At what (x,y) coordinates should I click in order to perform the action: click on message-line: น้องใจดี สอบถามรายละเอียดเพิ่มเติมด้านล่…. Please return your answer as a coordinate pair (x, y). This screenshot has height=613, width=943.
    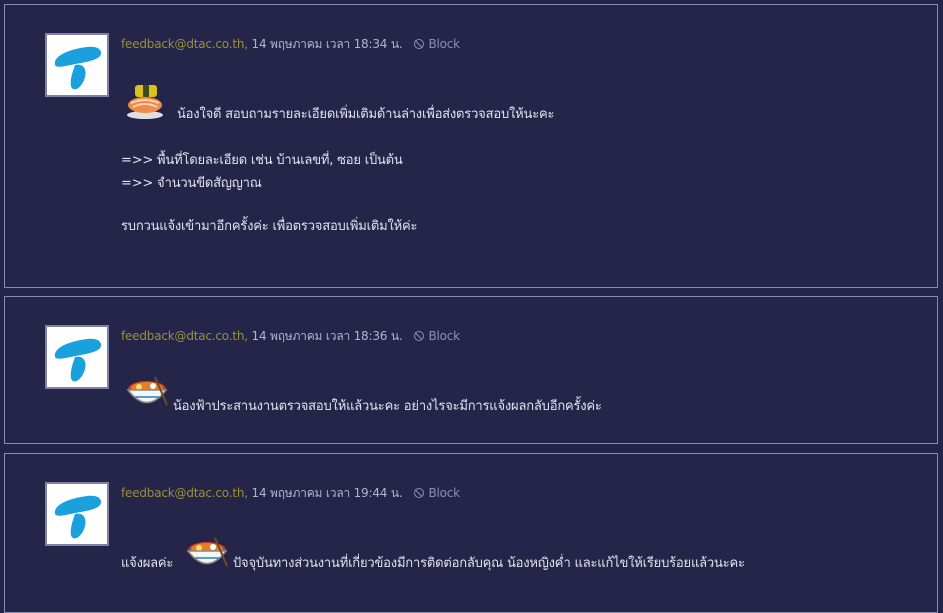
    Looking at the image, I should click on (366, 114).